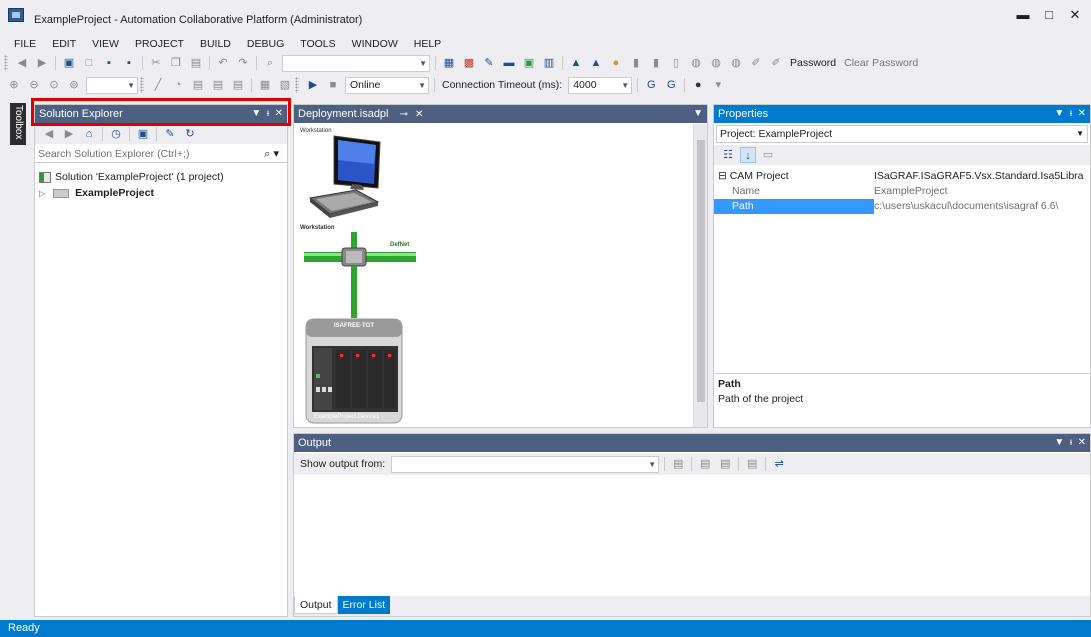  Describe the element at coordinates (728, 155) in the screenshot. I see `categorized-icon: ☷` at that location.